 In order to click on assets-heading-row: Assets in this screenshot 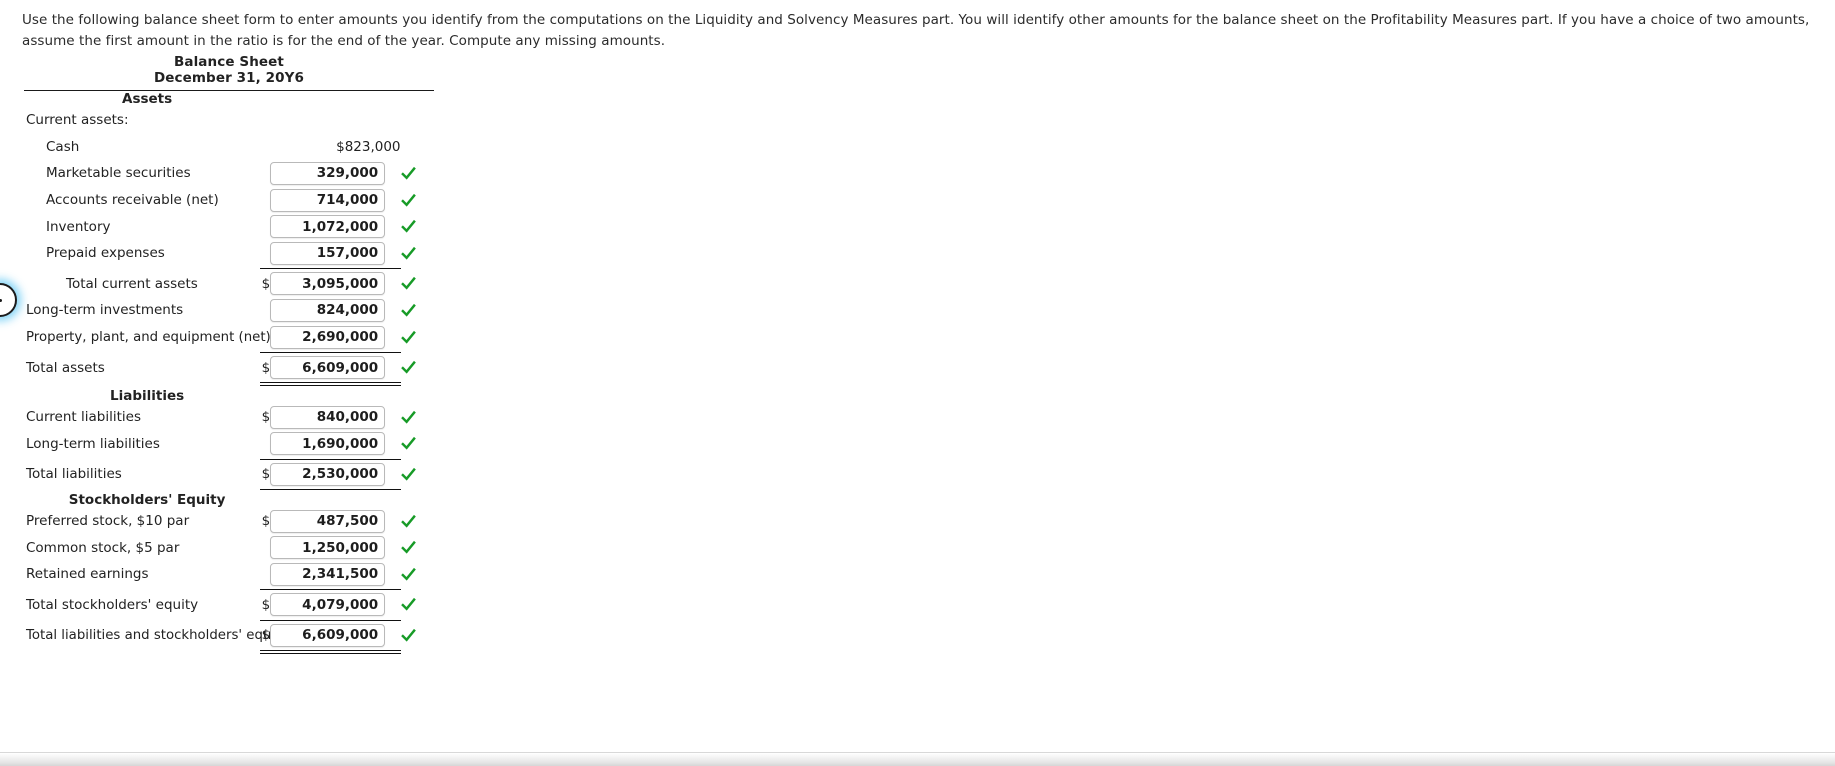, I will do `click(229, 99)`.